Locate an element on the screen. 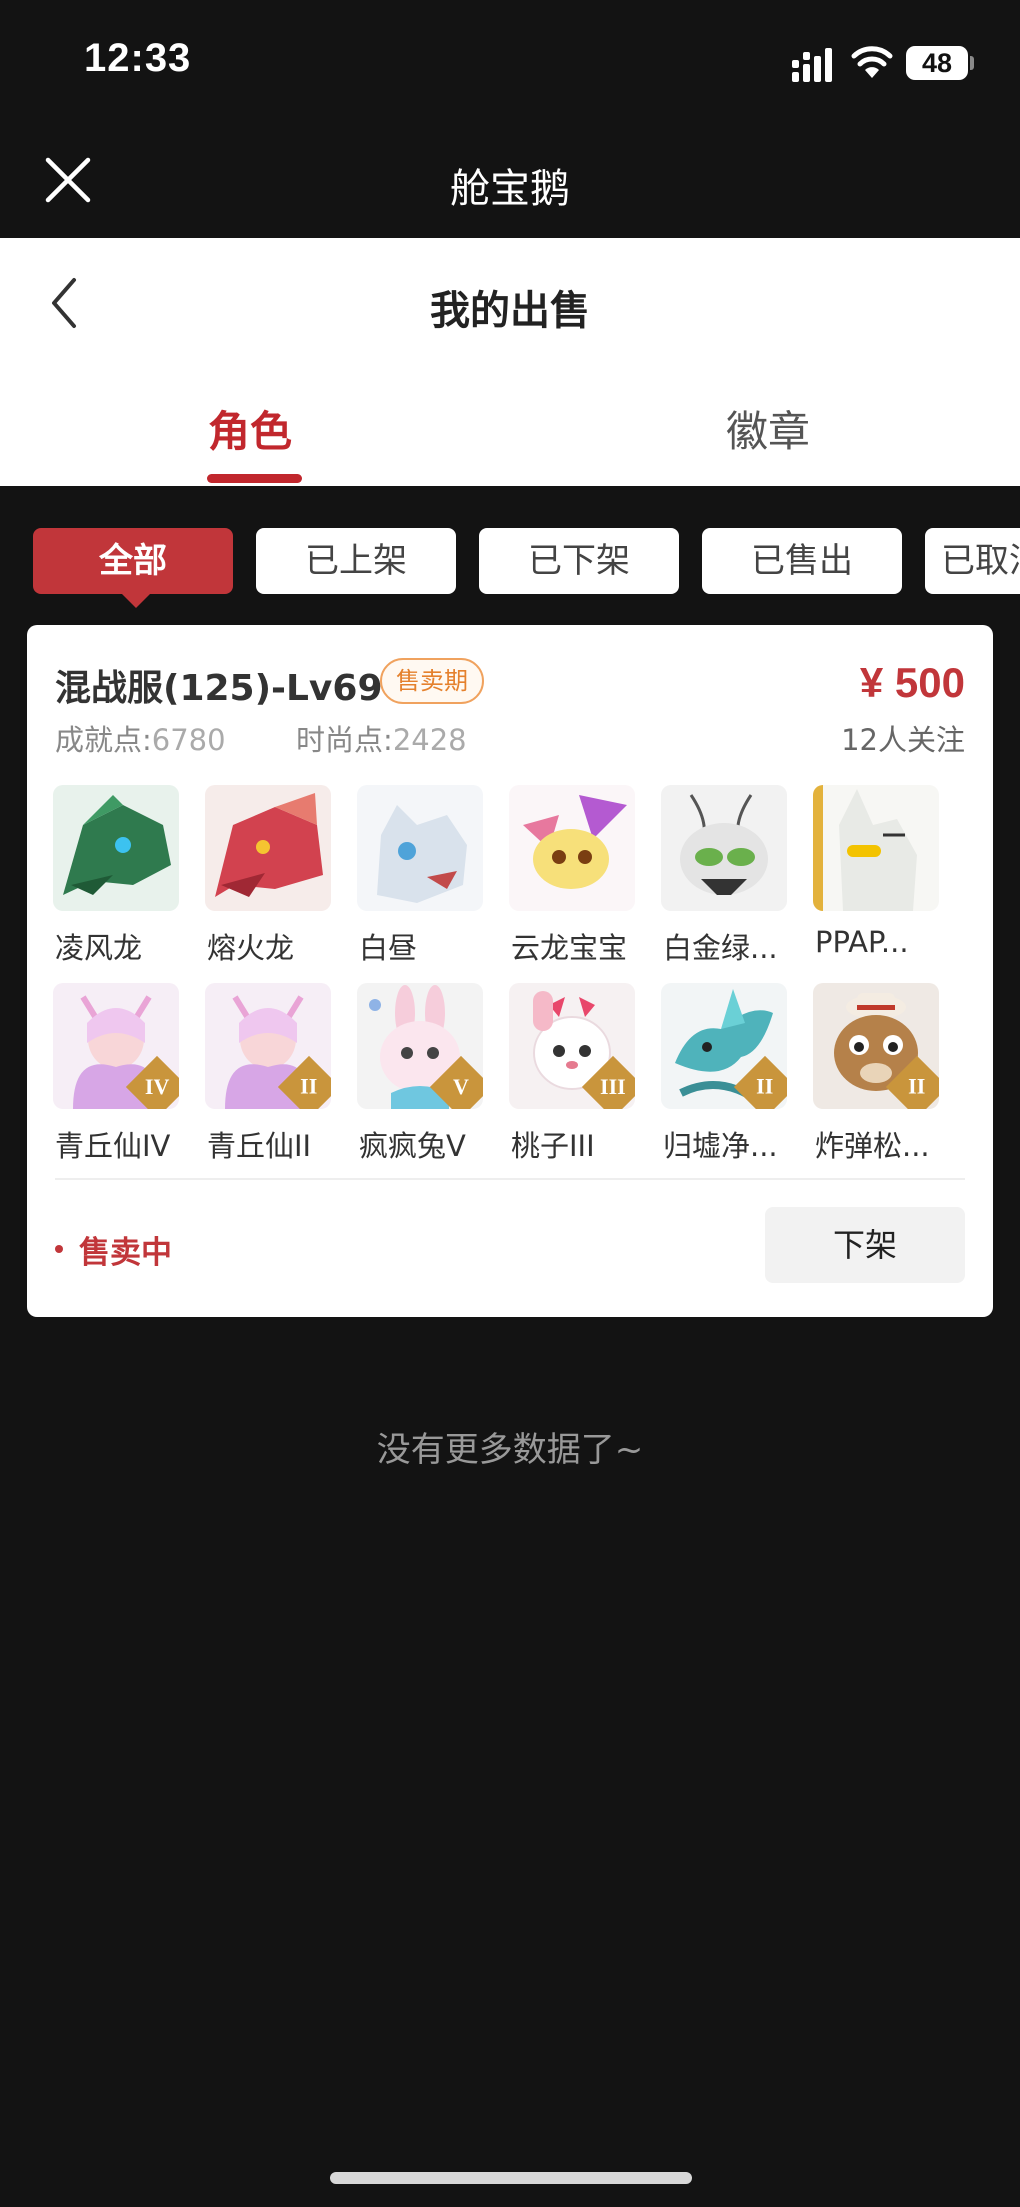  status-dot-icon is located at coordinates (59, 1249).